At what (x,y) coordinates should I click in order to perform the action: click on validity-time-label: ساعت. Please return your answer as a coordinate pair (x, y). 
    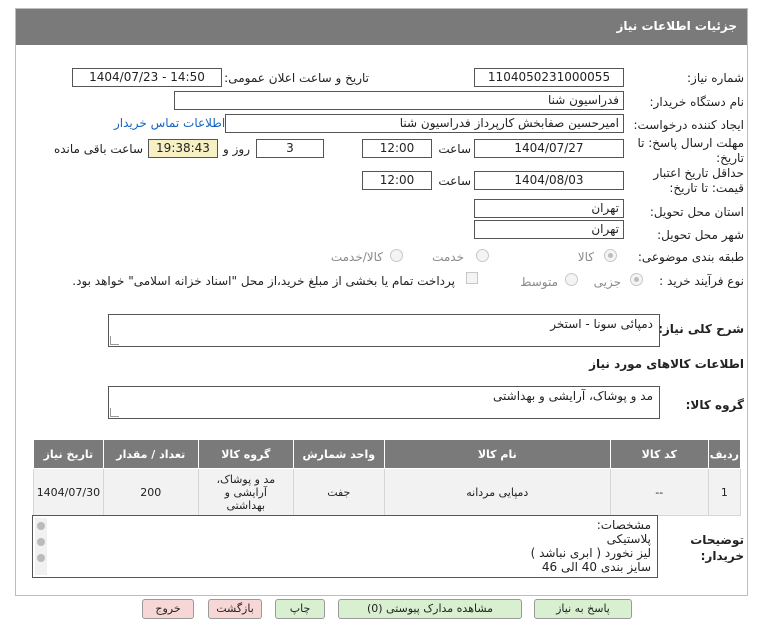
    Looking at the image, I should click on (454, 181).